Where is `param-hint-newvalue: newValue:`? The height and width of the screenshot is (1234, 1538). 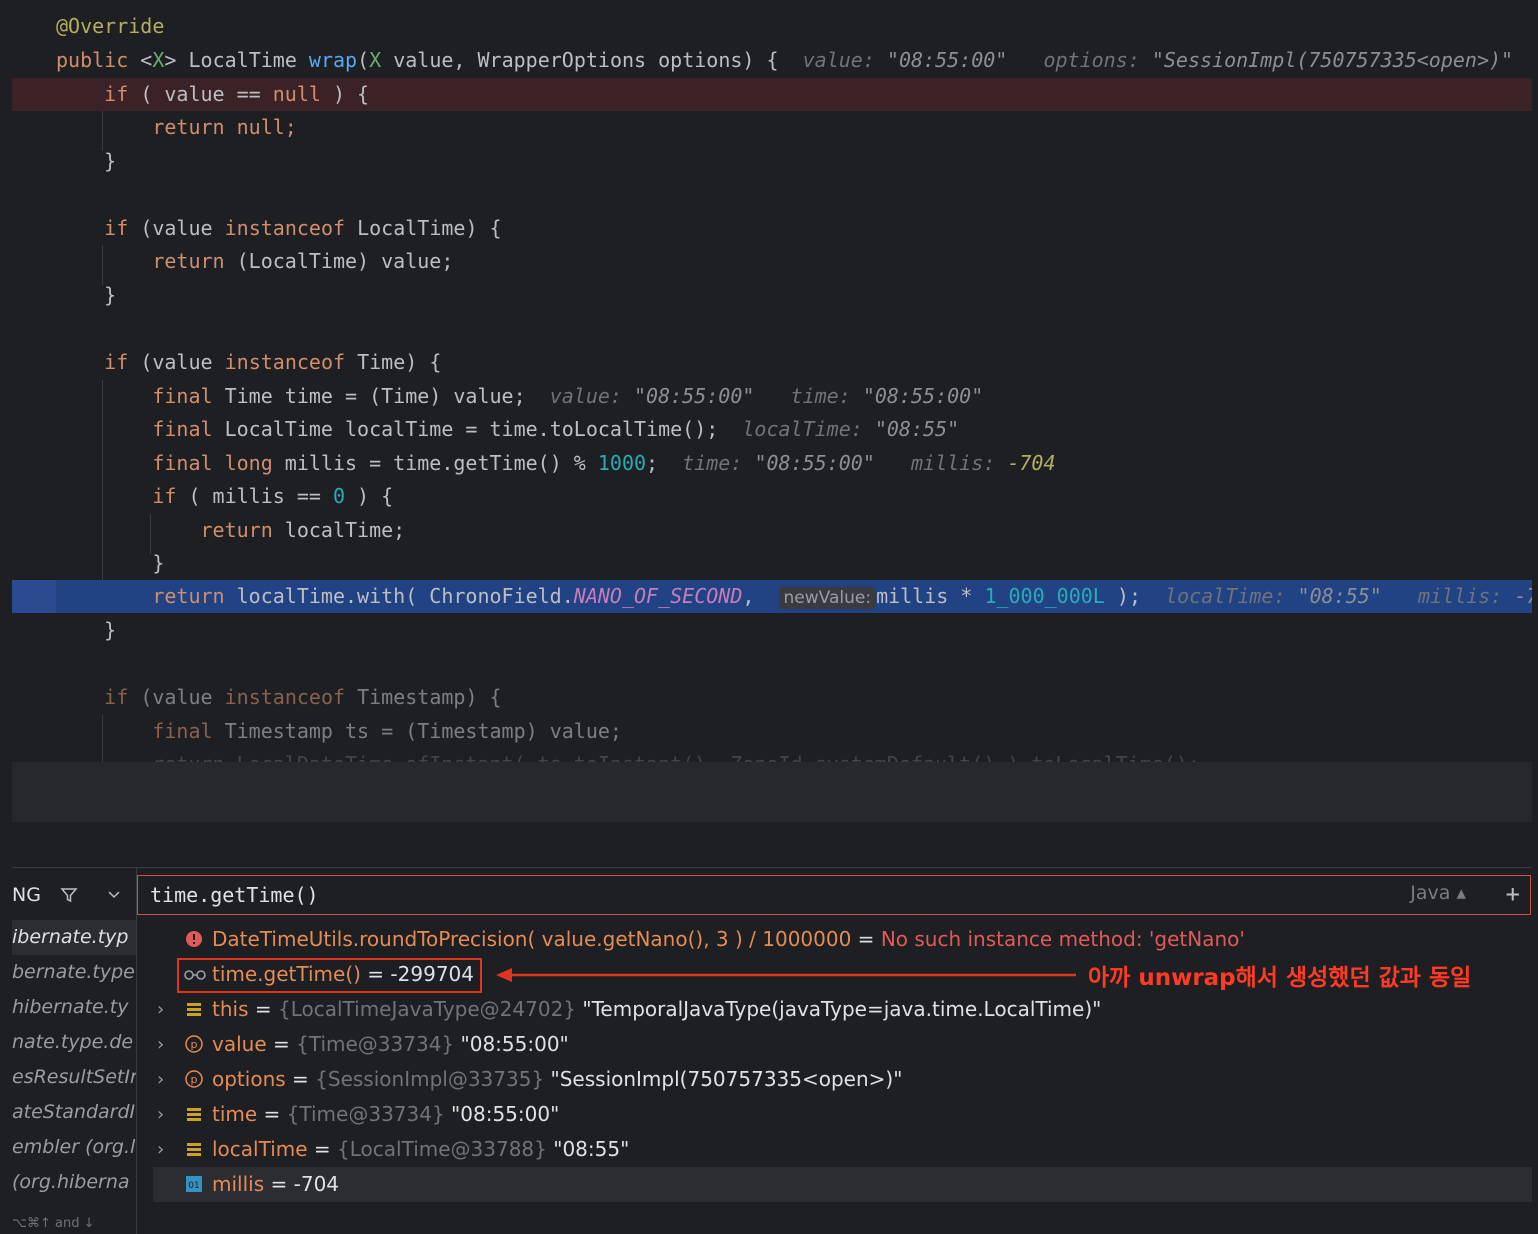
param-hint-newvalue: newValue: is located at coordinates (827, 598).